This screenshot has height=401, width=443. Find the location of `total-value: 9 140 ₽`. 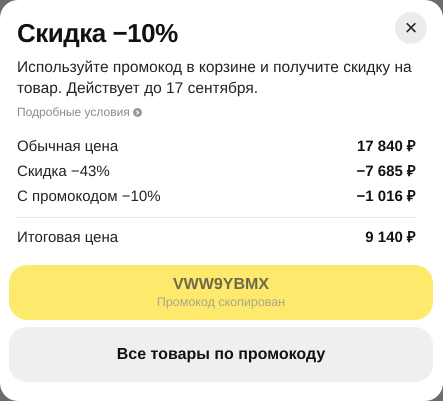

total-value: 9 140 ₽ is located at coordinates (390, 238).